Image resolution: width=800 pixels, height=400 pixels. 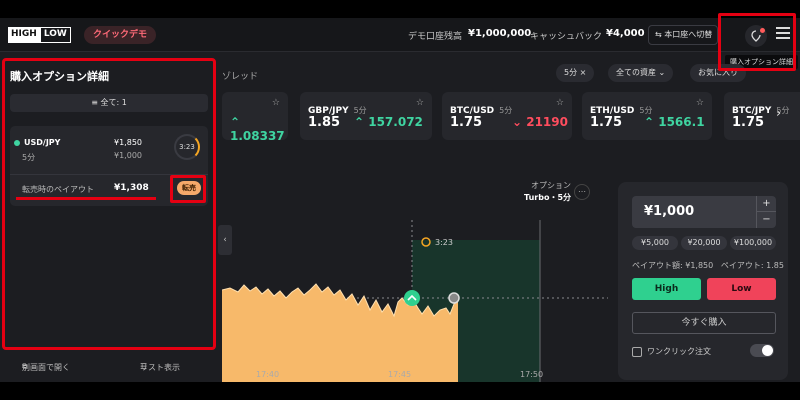 I want to click on one-click-order: ワンクリック注文, so click(x=671, y=351).